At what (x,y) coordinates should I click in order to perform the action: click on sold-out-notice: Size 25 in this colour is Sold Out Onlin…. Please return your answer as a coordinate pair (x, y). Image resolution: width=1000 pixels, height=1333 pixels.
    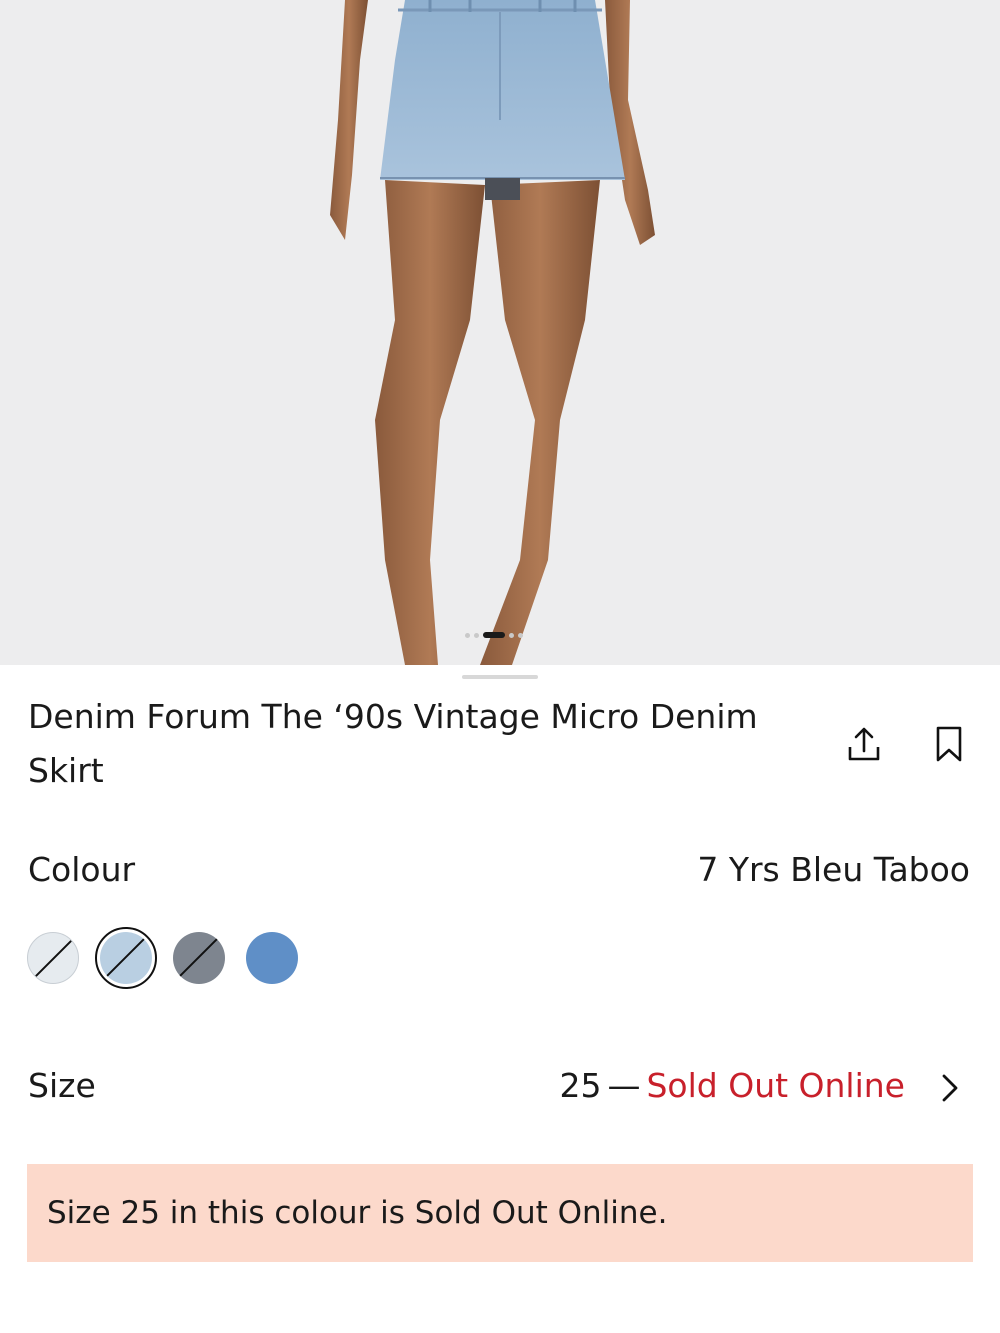
    Looking at the image, I should click on (500, 1213).